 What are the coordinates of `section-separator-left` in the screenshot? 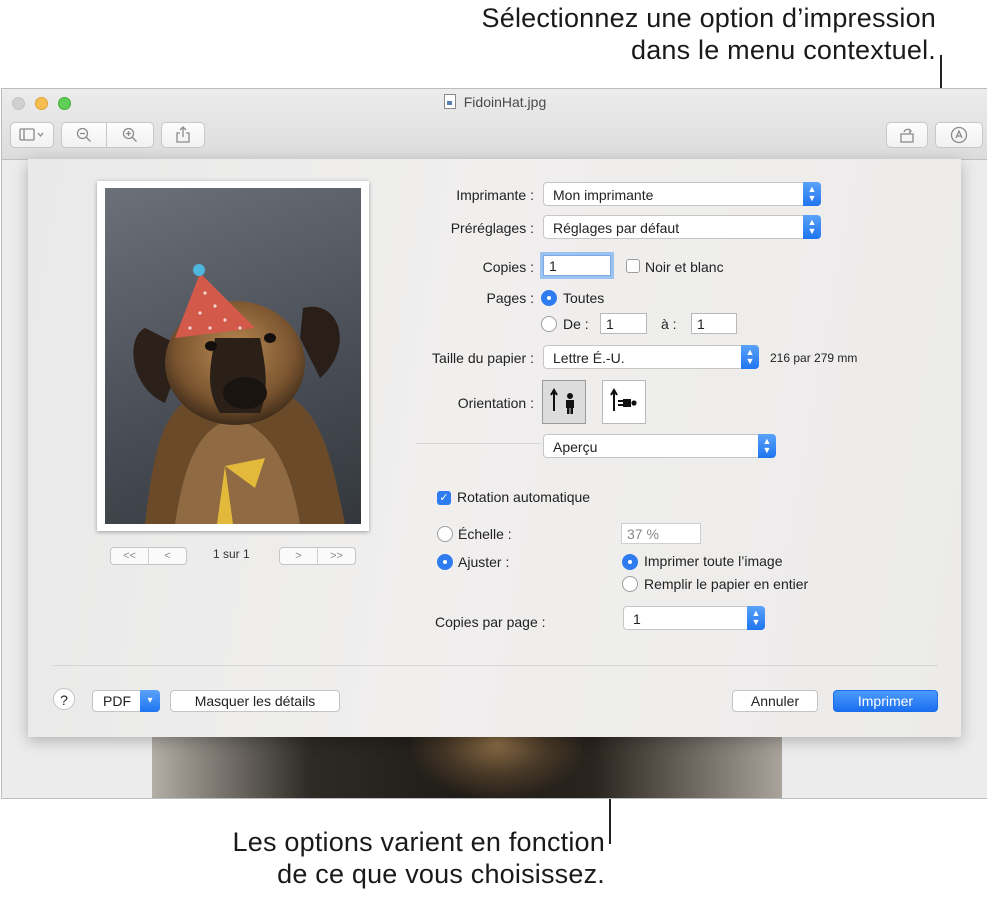 It's located at (478, 443).